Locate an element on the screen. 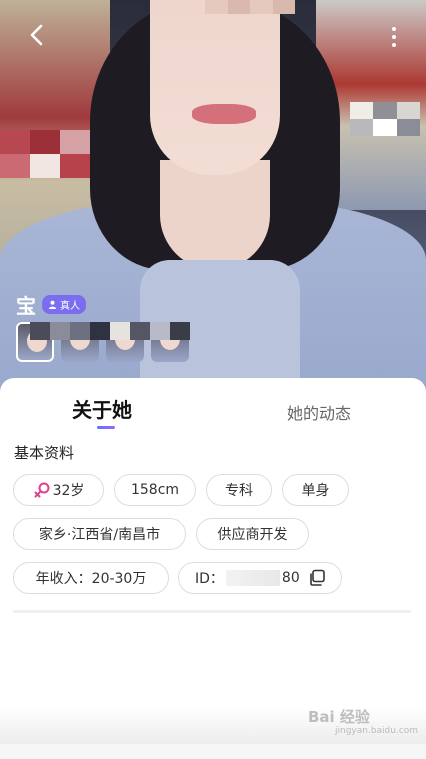  tag-marital-status: 单身 is located at coordinates (315, 490).